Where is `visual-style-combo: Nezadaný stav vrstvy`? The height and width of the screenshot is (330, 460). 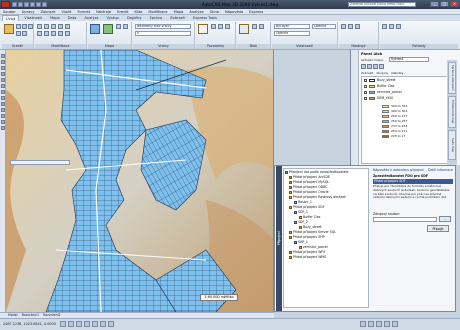
visual-style-combo: Nezadaný stav vrstvy is located at coordinates (163, 26).